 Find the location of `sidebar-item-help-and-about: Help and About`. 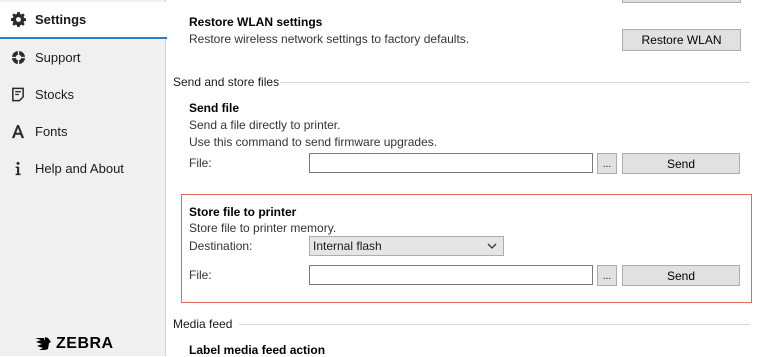

sidebar-item-help-and-about: Help and About is located at coordinates (83, 168).